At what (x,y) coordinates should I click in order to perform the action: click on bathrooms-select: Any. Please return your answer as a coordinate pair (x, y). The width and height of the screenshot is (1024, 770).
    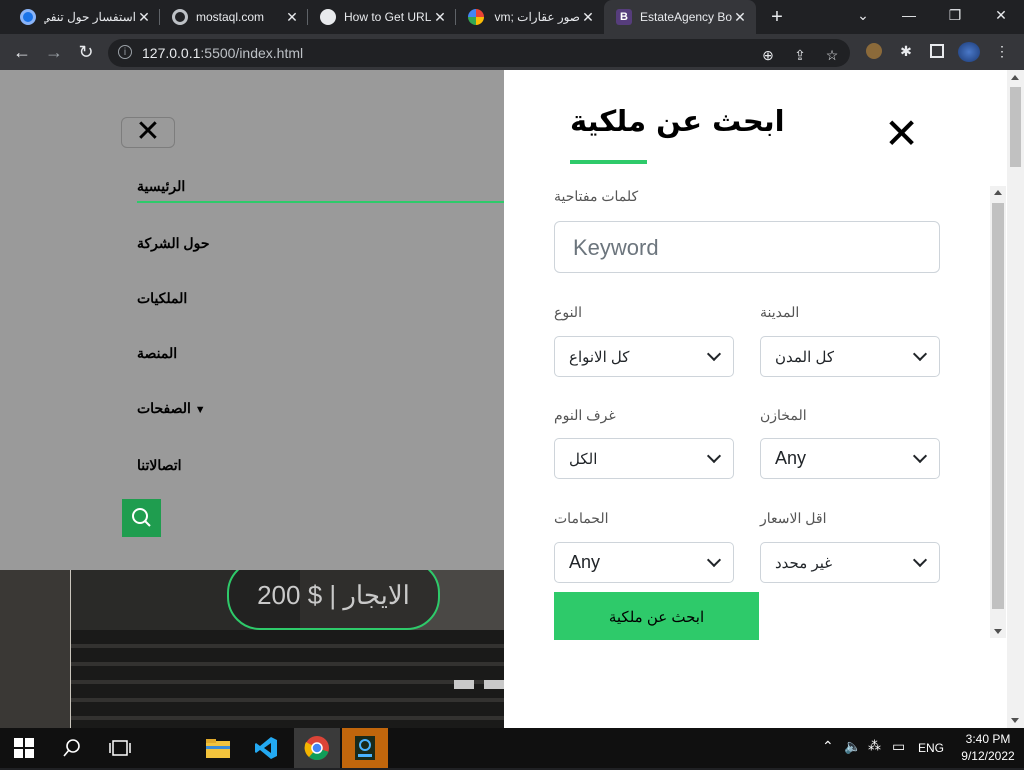
    Looking at the image, I should click on (644, 562).